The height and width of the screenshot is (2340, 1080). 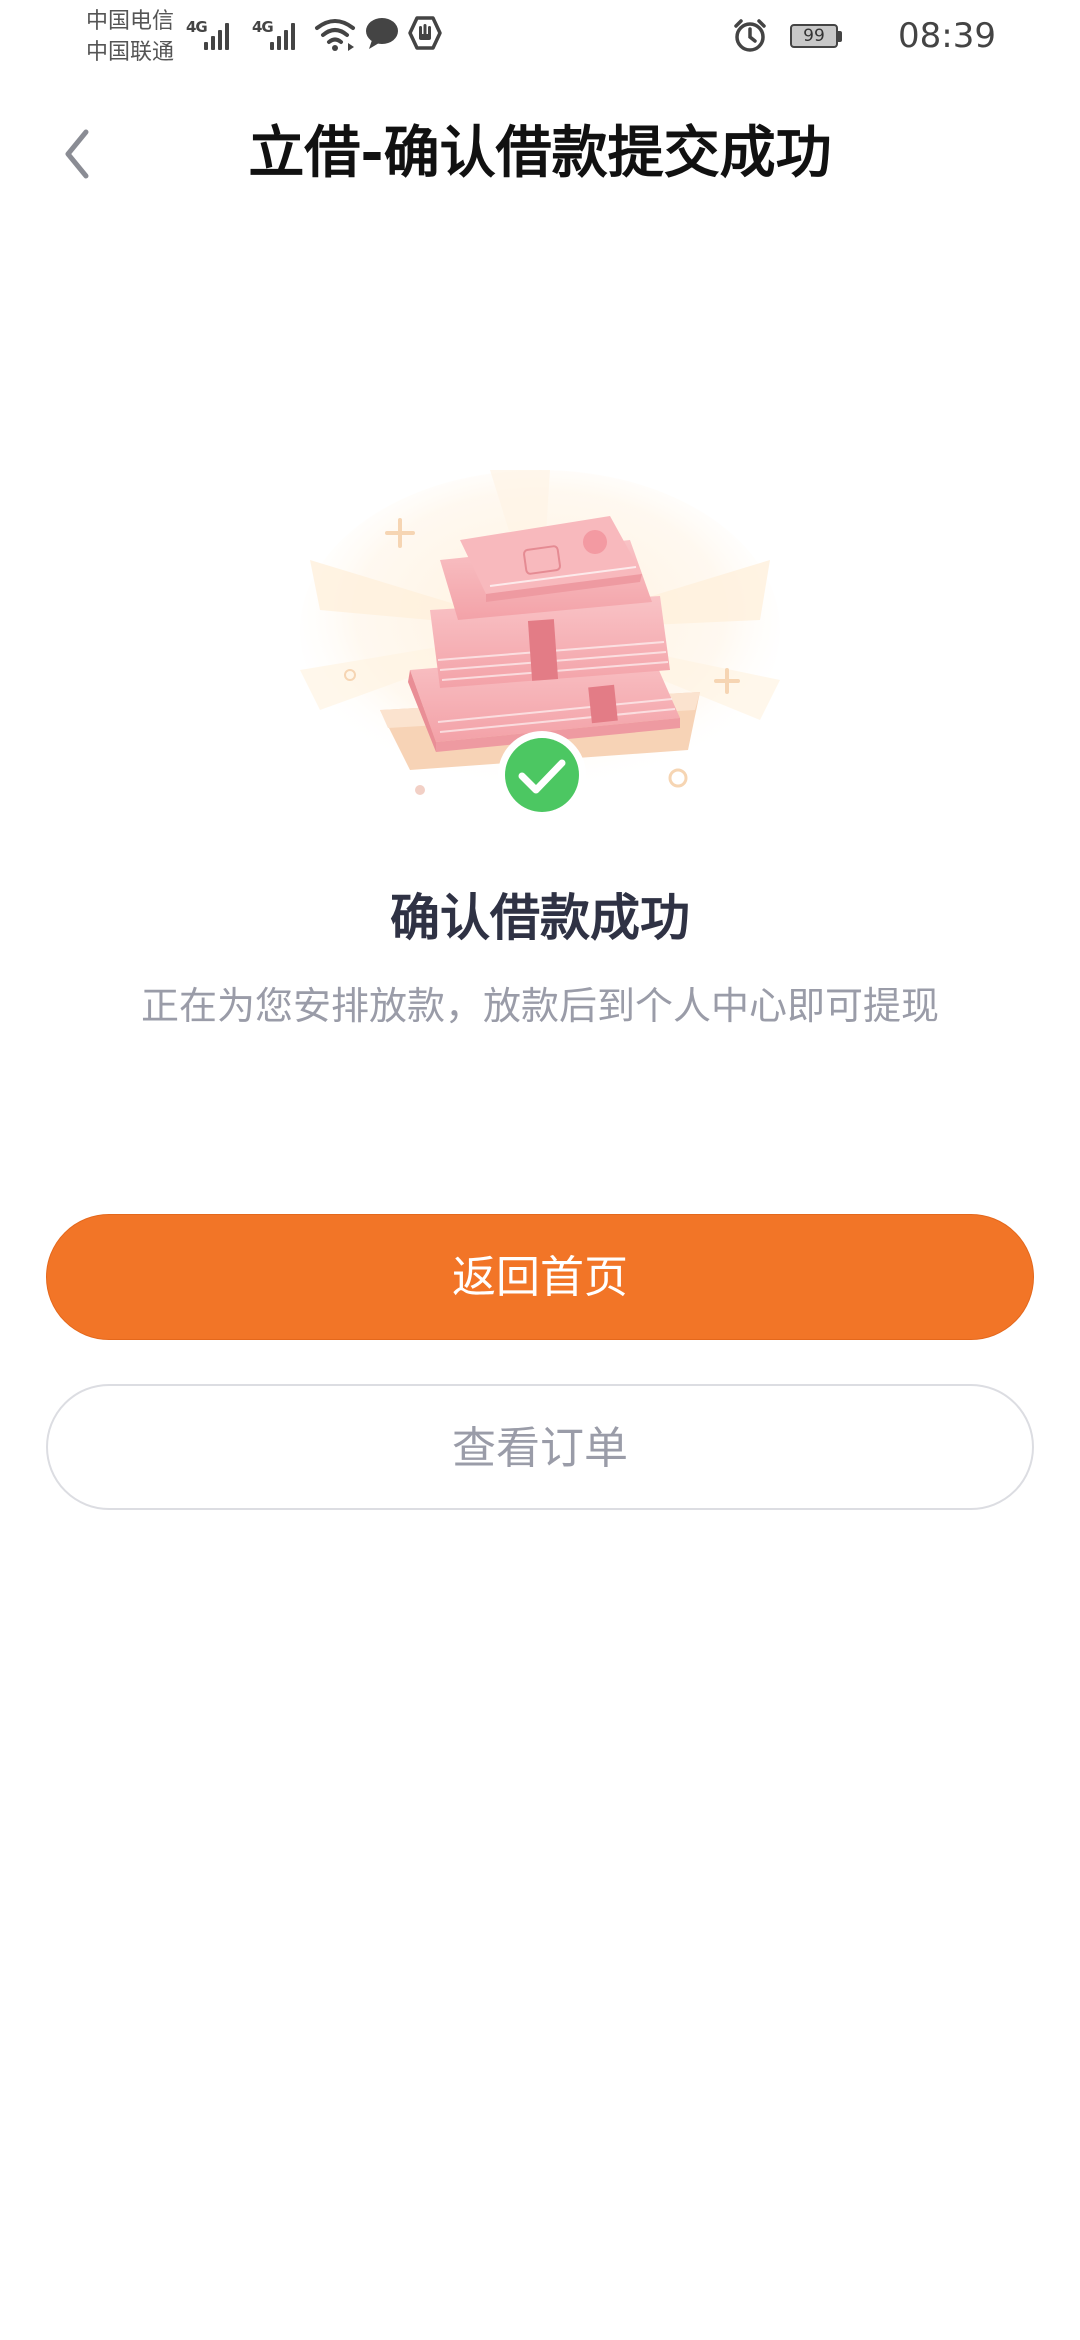 What do you see at coordinates (750, 38) in the screenshot?
I see `alarm-icon` at bounding box center [750, 38].